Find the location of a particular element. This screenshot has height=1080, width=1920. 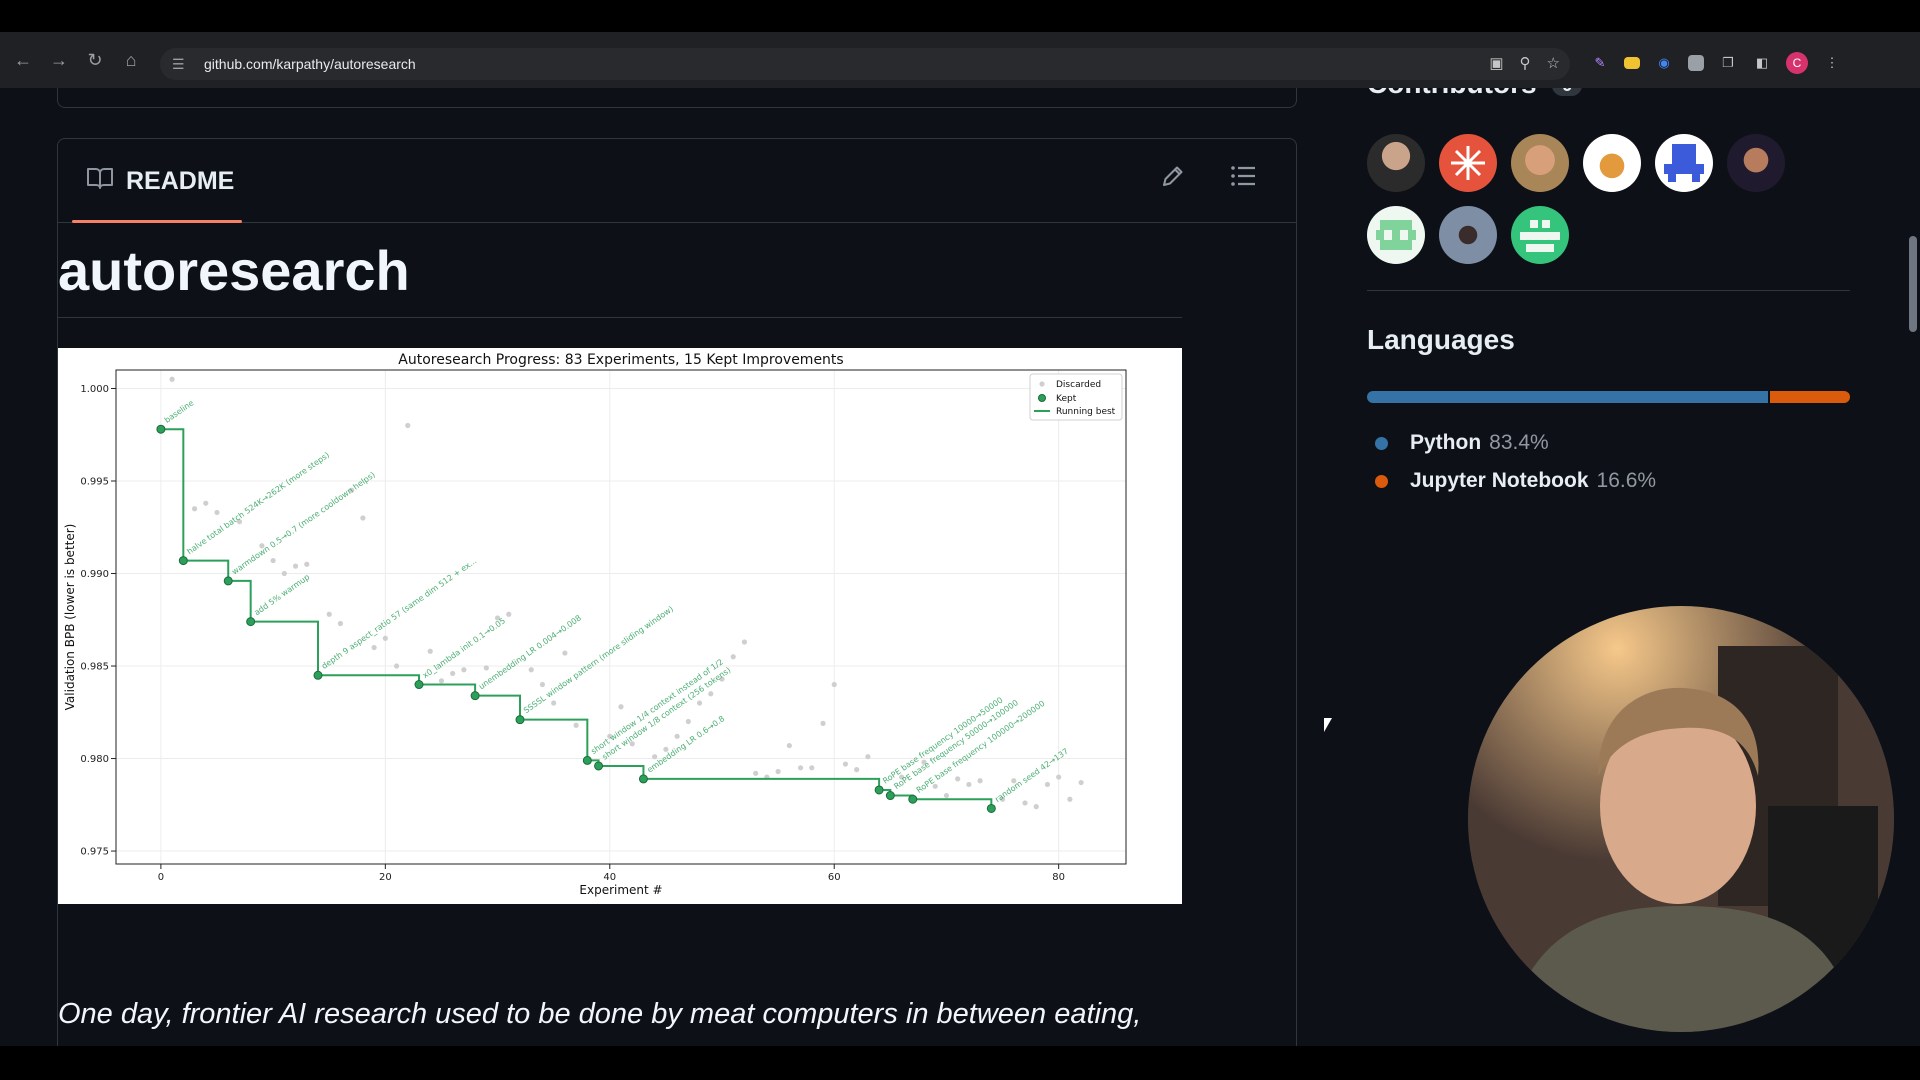

python-color-dot is located at coordinates (1381, 443).